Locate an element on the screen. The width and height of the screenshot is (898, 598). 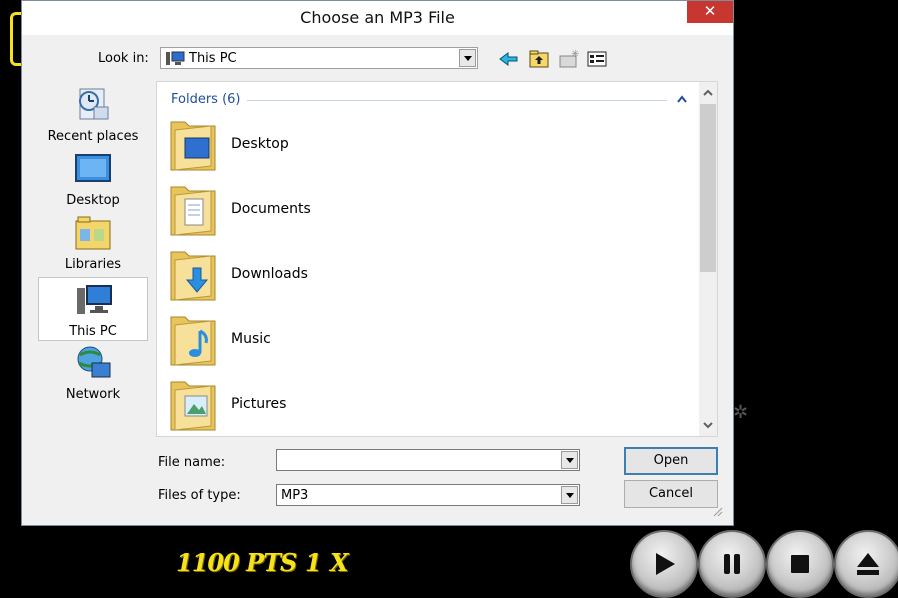
place-recent-places: Recent places is located at coordinates (93, 115).